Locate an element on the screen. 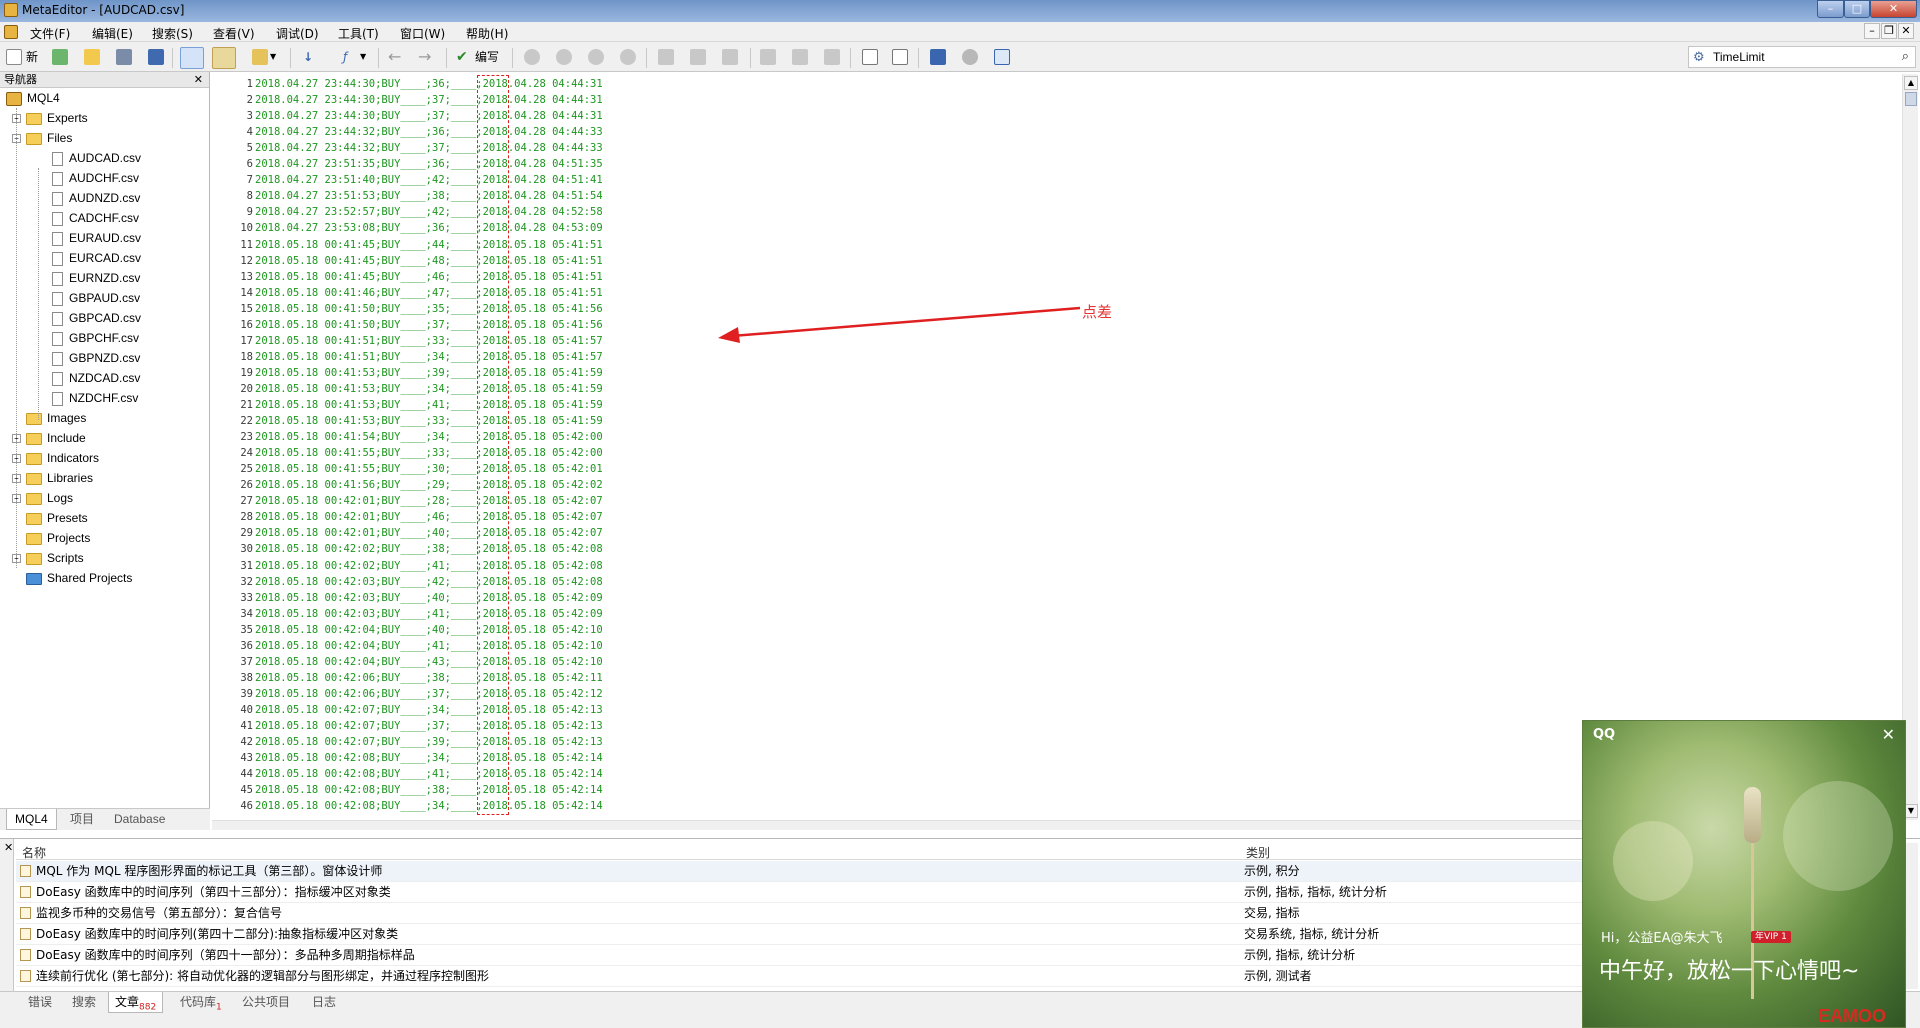  watch-icon is located at coordinates (832, 57).